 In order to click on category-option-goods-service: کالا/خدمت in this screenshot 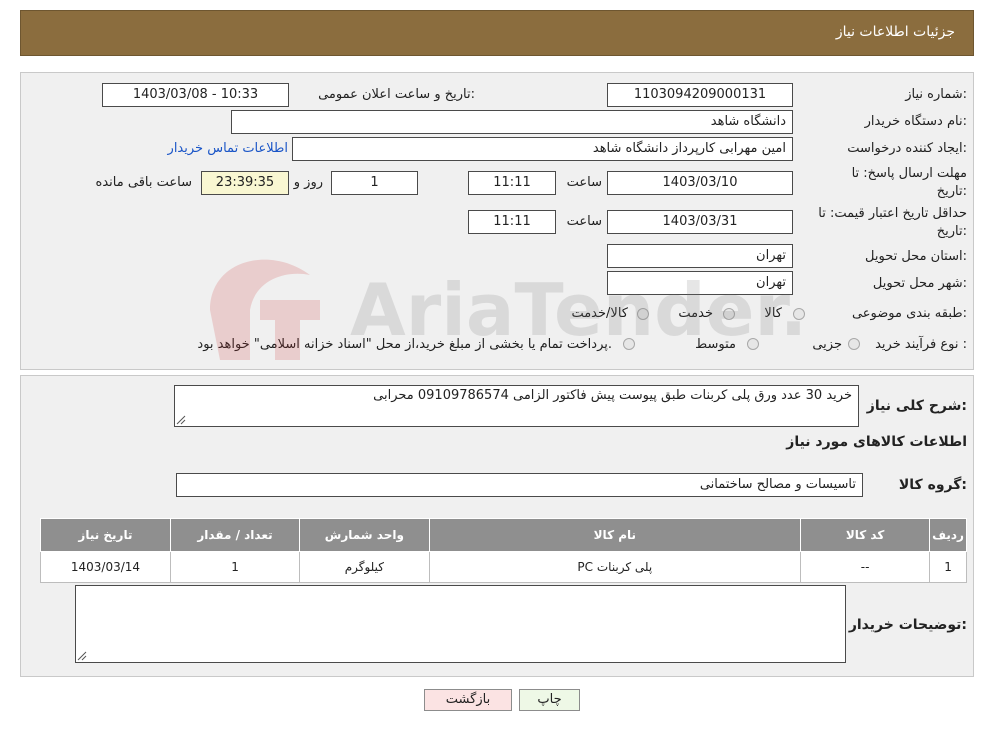, I will do `click(599, 313)`.